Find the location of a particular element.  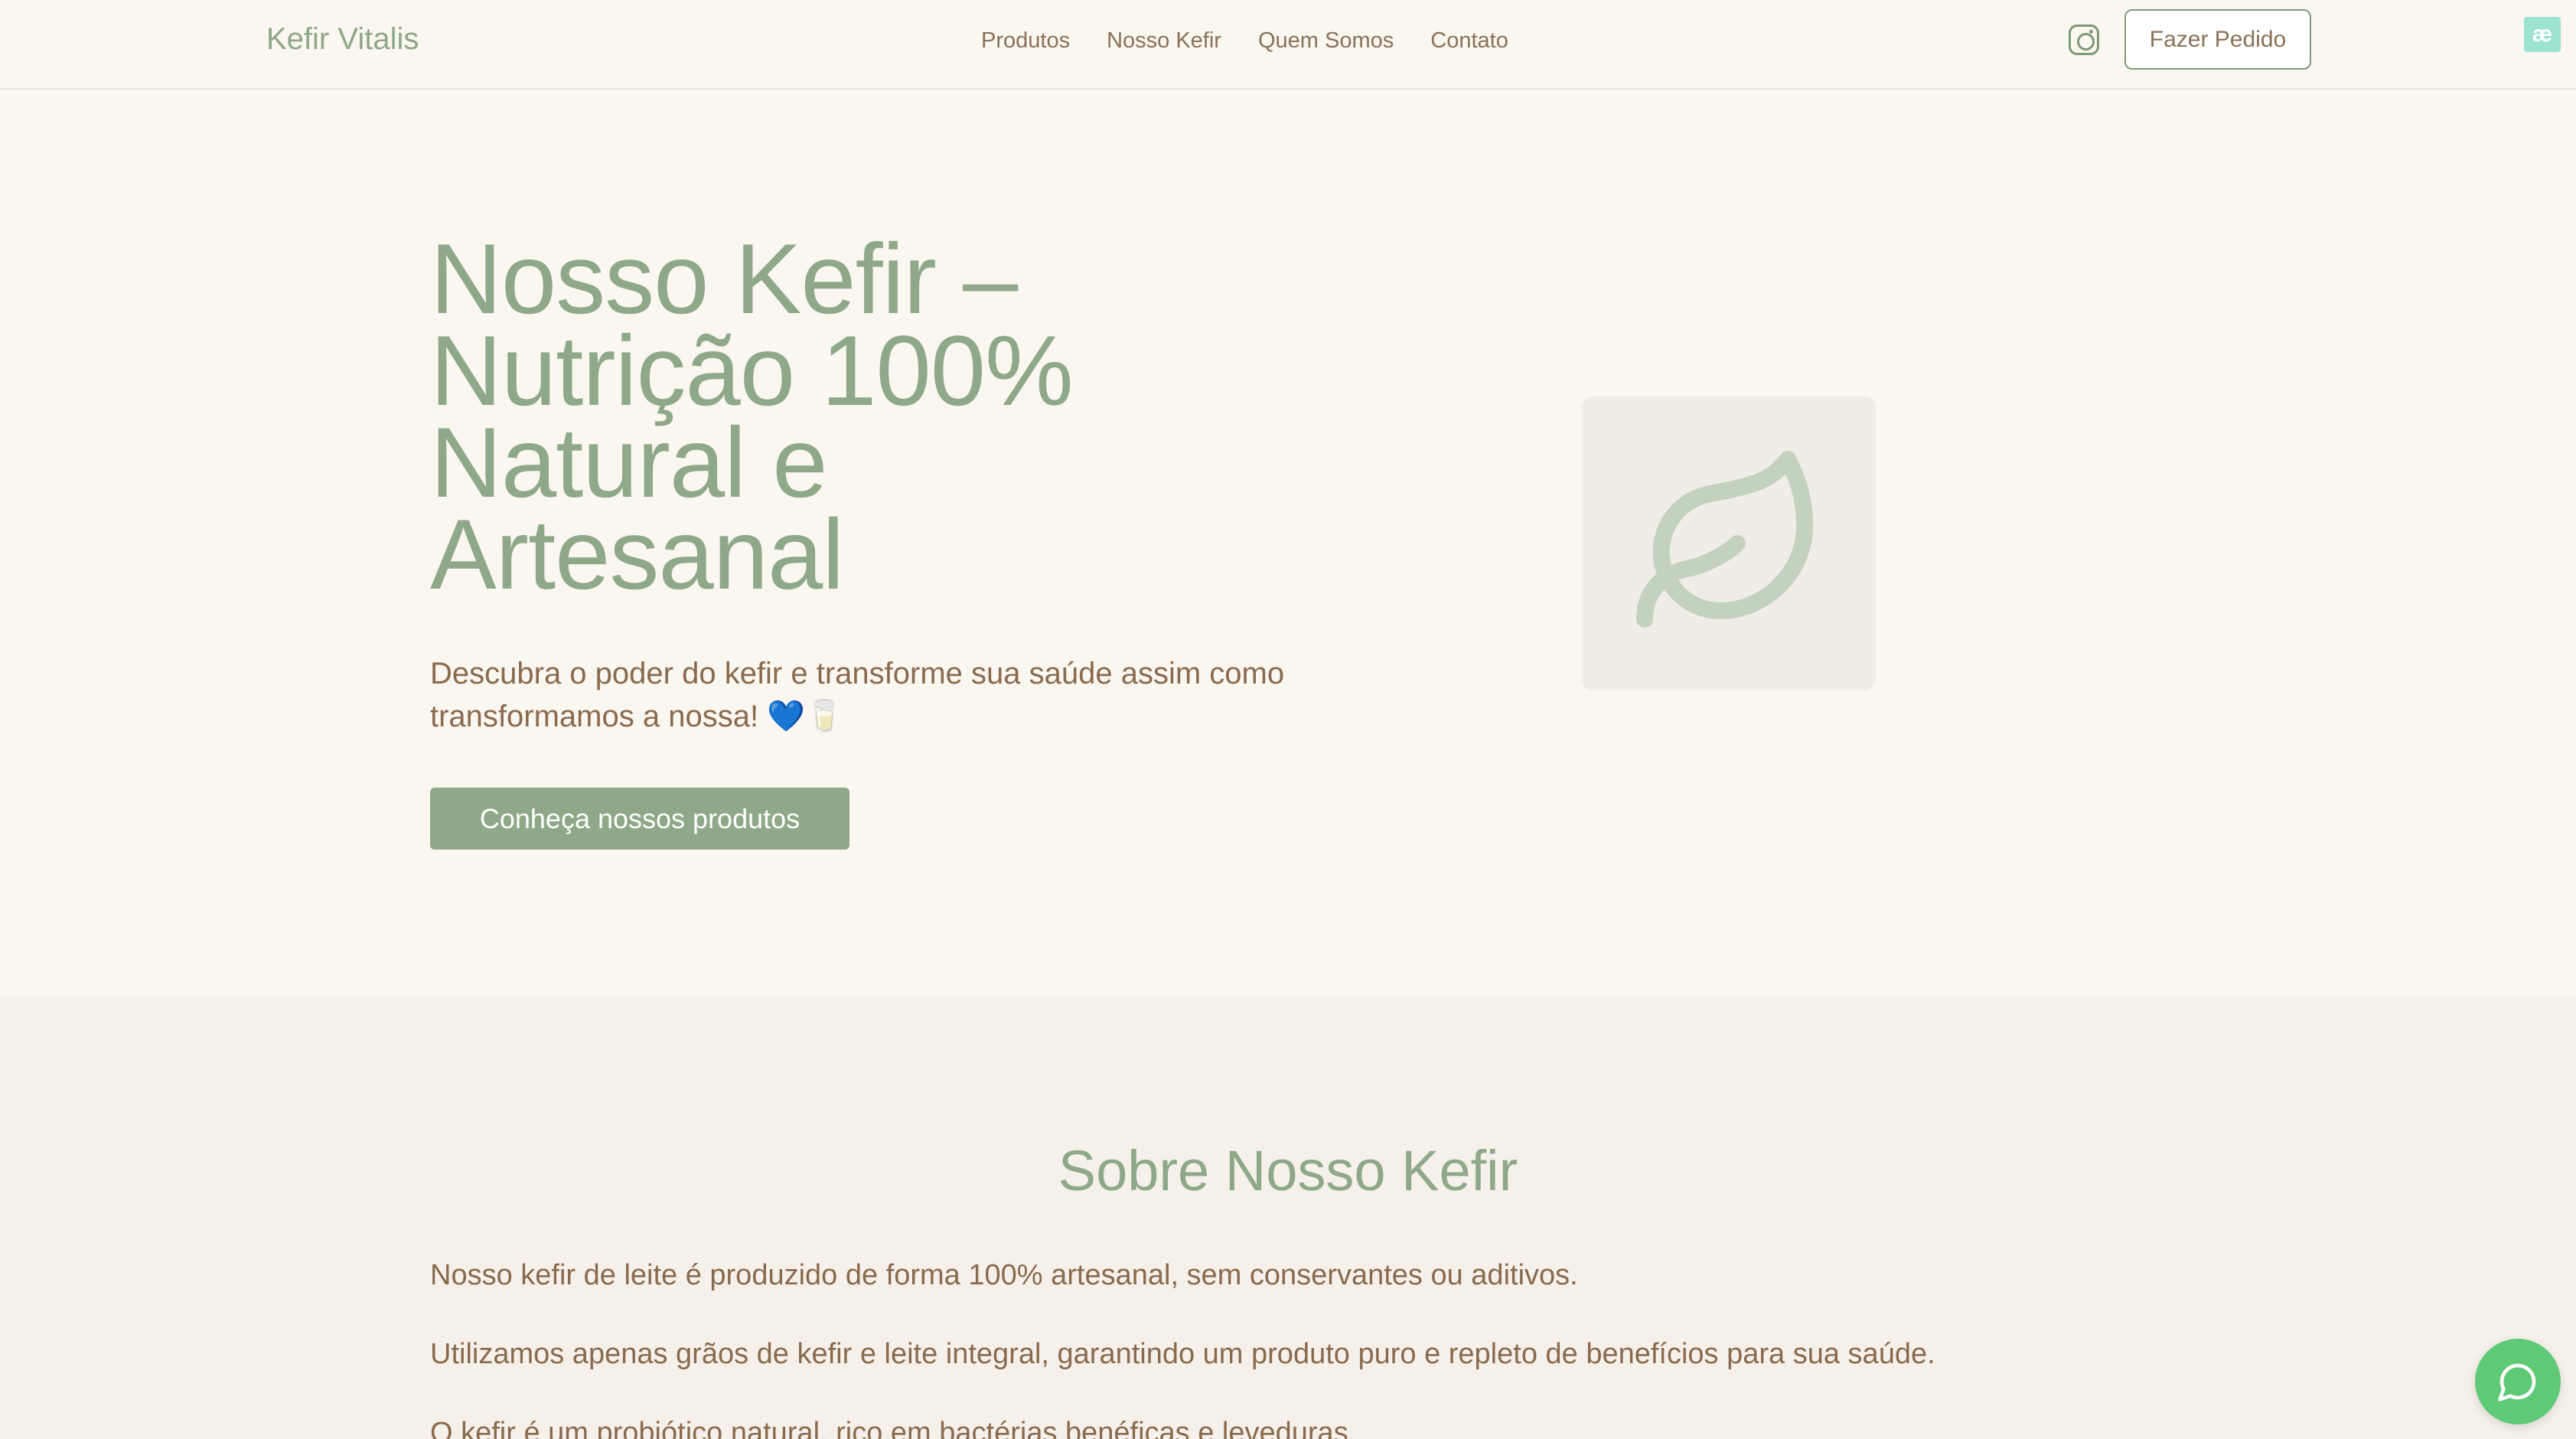

chat-button is located at coordinates (2518, 1381).